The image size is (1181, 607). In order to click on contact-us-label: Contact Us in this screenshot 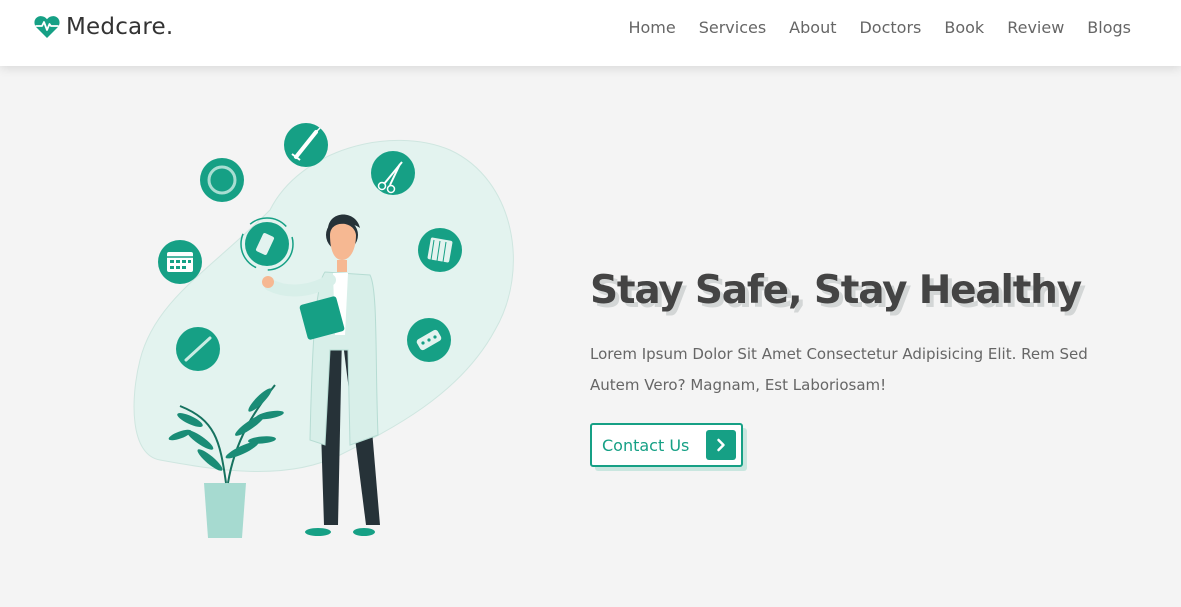, I will do `click(646, 445)`.